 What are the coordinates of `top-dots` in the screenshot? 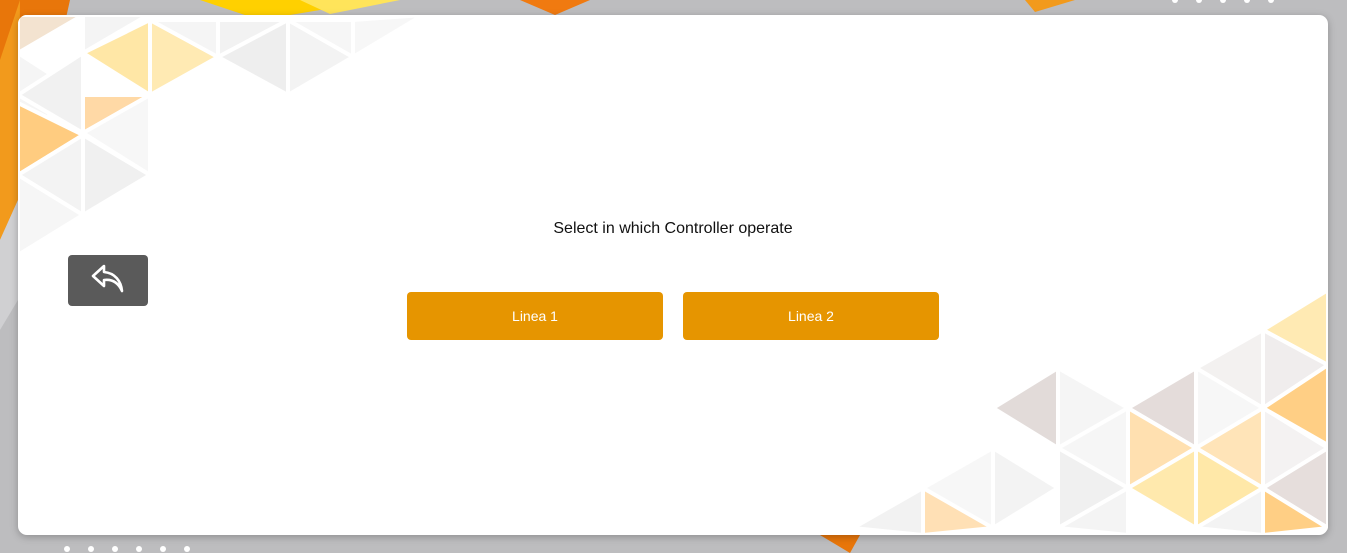 It's located at (1223, 1).